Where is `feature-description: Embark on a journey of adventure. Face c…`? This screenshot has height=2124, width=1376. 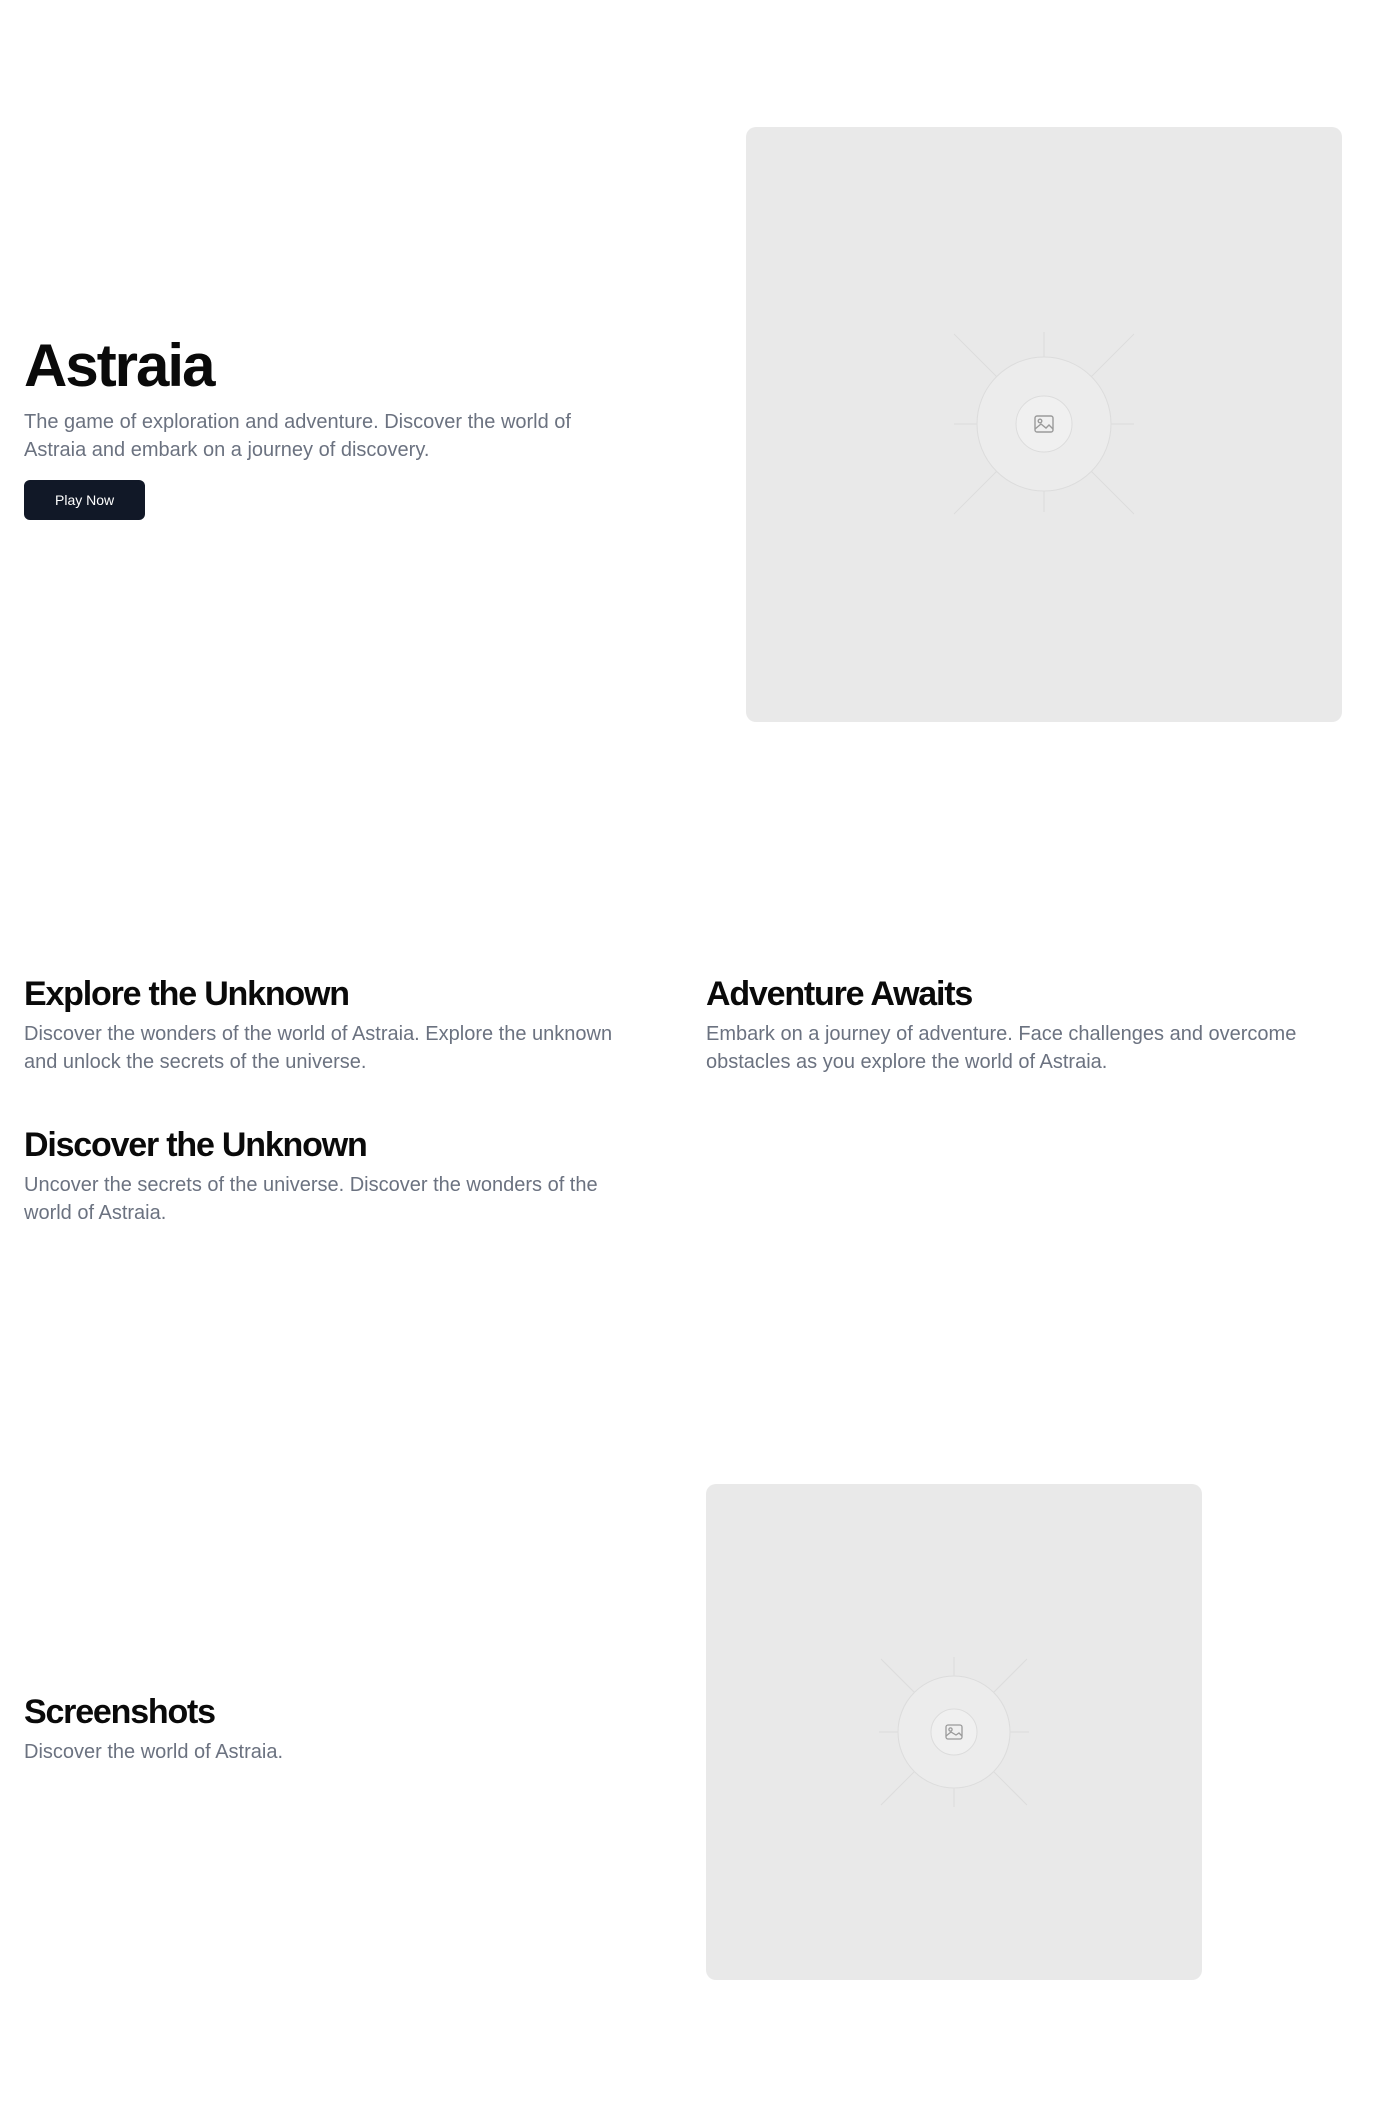
feature-description: Embark on a journey of adventure. Face c… is located at coordinates (1001, 1048).